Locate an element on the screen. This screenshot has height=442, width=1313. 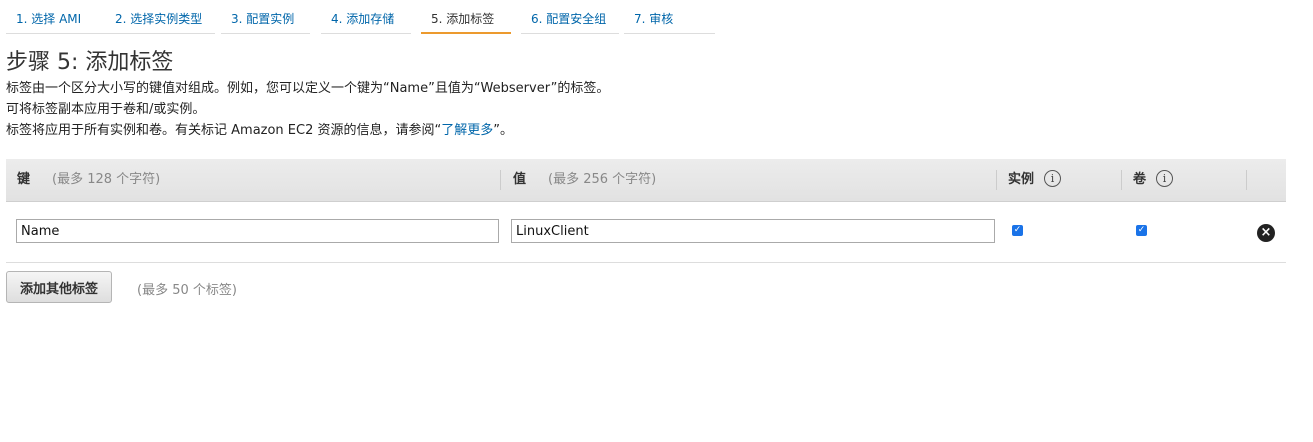
step-add-tags: 5. 添加标签 is located at coordinates (466, 17).